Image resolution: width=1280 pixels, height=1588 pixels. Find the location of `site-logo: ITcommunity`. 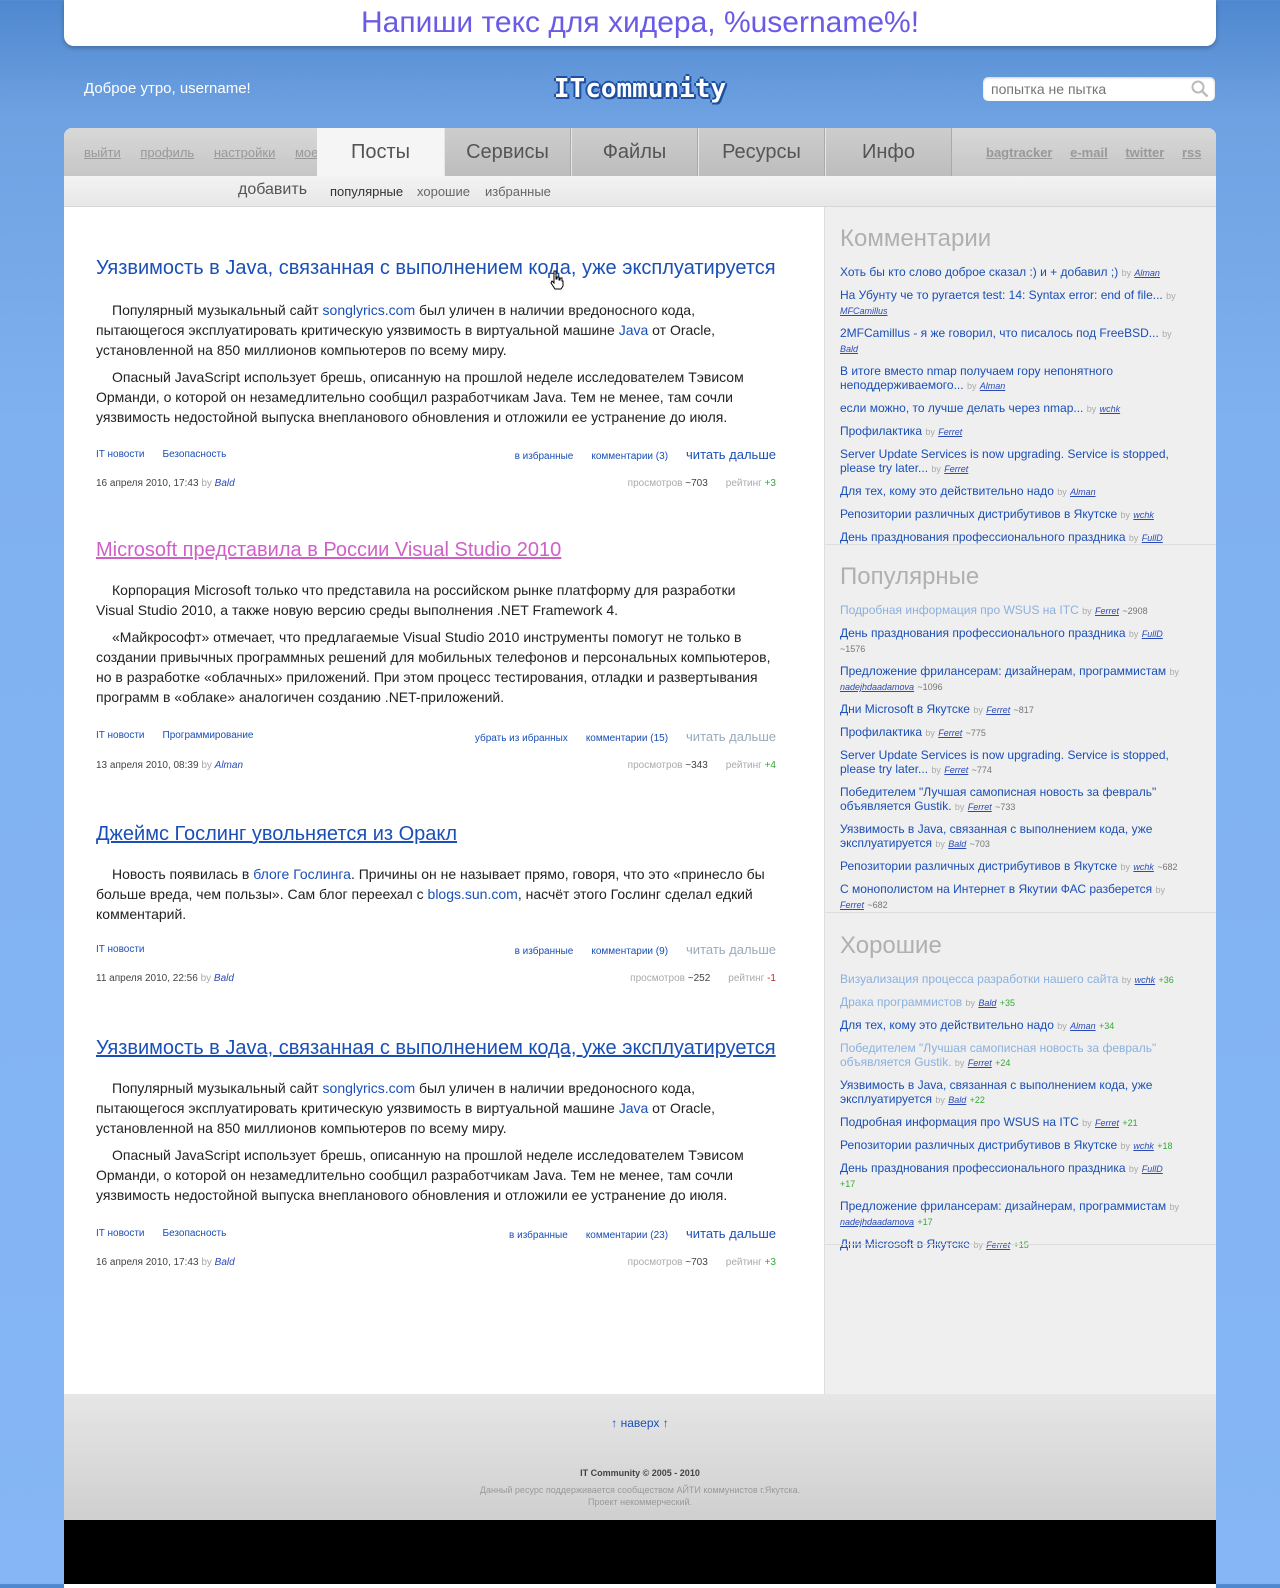

site-logo: ITcommunity is located at coordinates (640, 89).